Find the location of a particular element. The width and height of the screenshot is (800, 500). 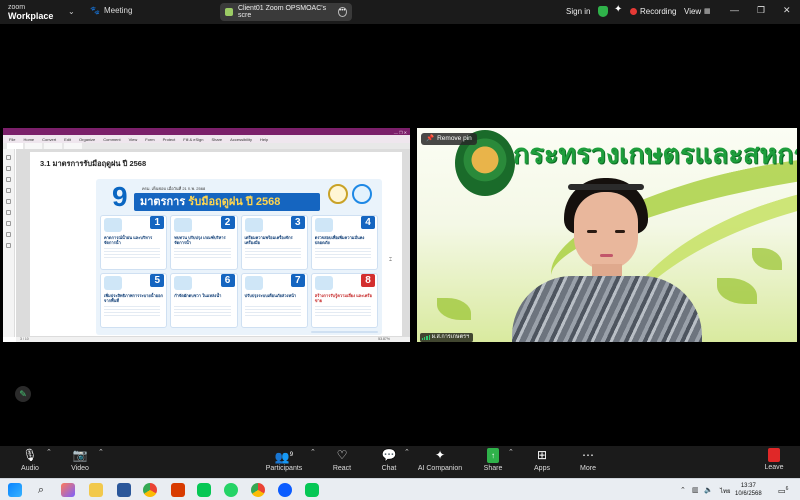

more-button: ⋯ More is located at coordinates (588, 460).